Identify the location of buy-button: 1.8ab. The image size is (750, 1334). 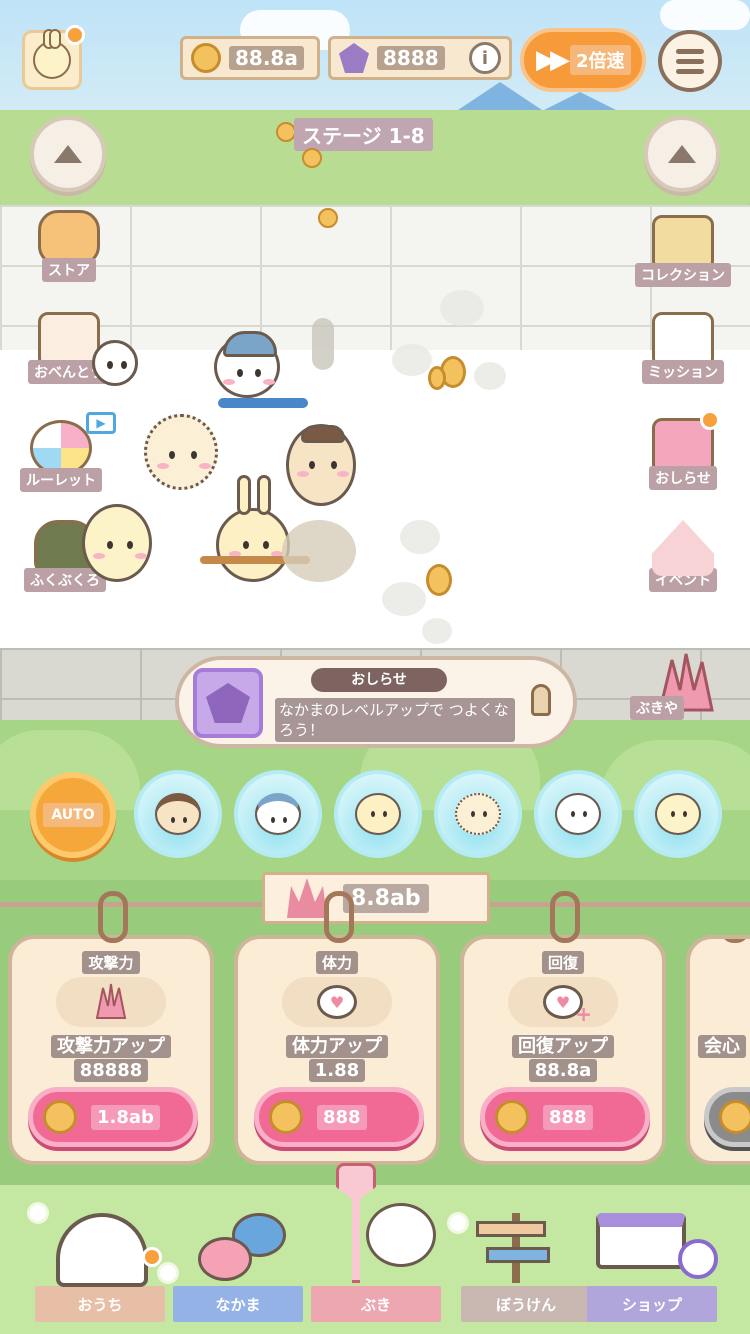
(113, 1117).